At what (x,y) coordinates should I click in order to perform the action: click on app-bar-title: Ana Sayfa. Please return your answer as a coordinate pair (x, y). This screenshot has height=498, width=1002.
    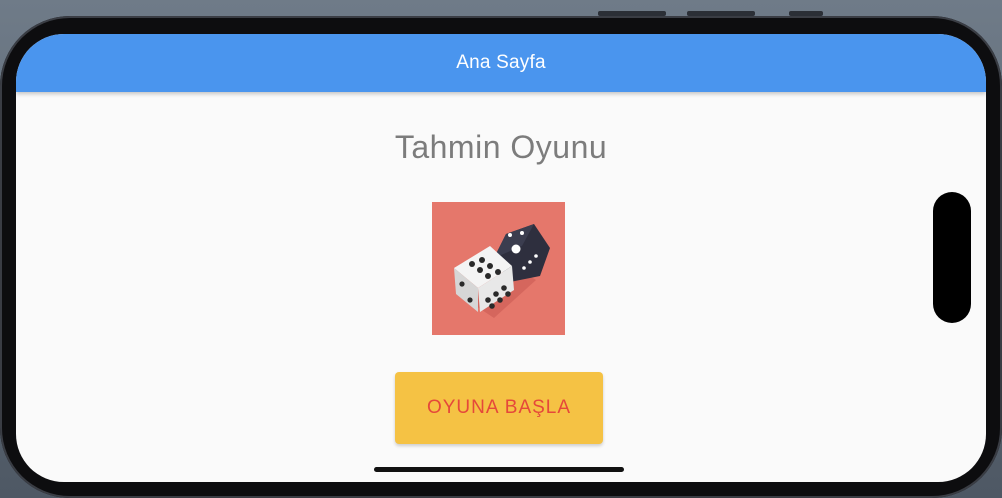
    Looking at the image, I should click on (501, 62).